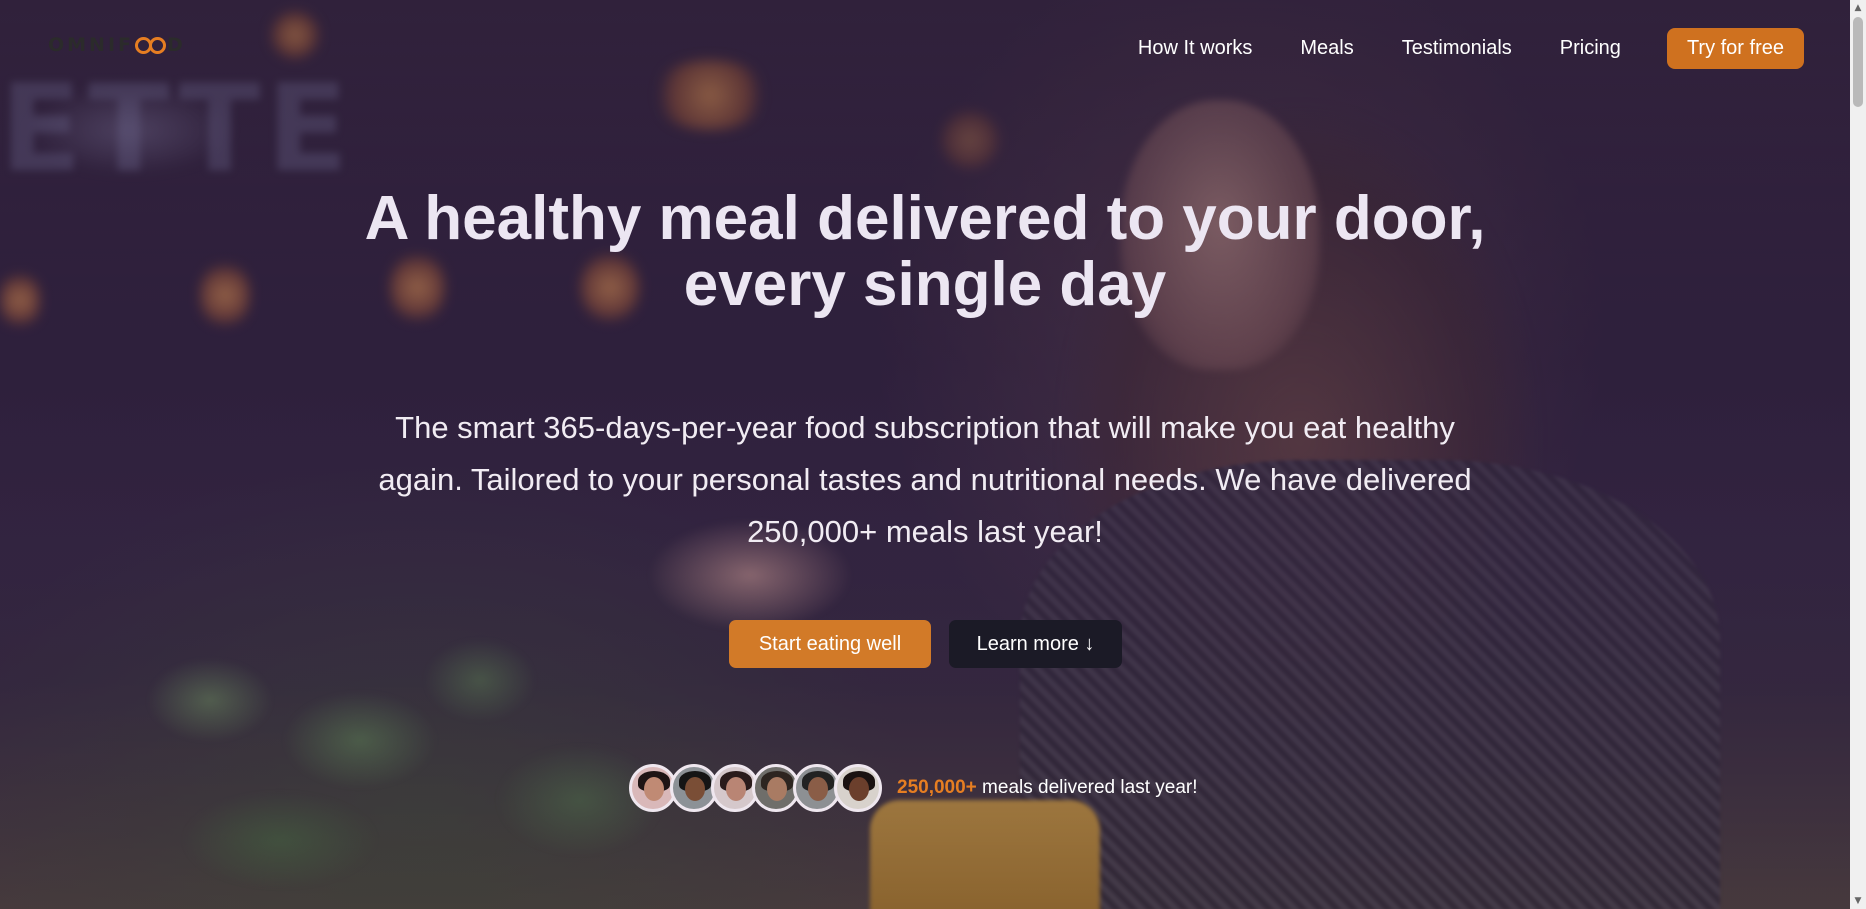 This screenshot has width=1866, height=909. Describe the element at coordinates (1457, 48) in the screenshot. I see `nav-link-testimonials: Testimonials` at that location.